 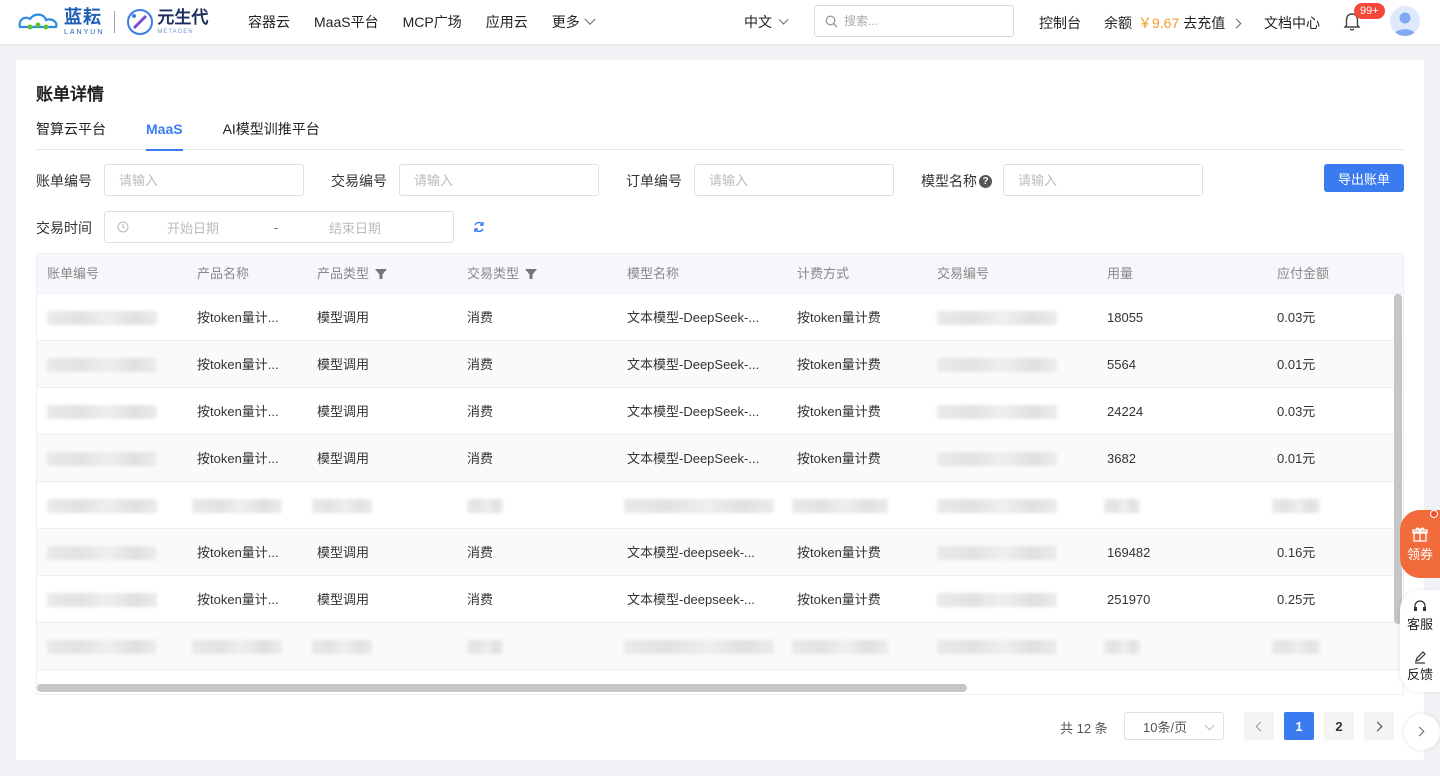 What do you see at coordinates (1299, 726) in the screenshot?
I see `page-button-1: 1` at bounding box center [1299, 726].